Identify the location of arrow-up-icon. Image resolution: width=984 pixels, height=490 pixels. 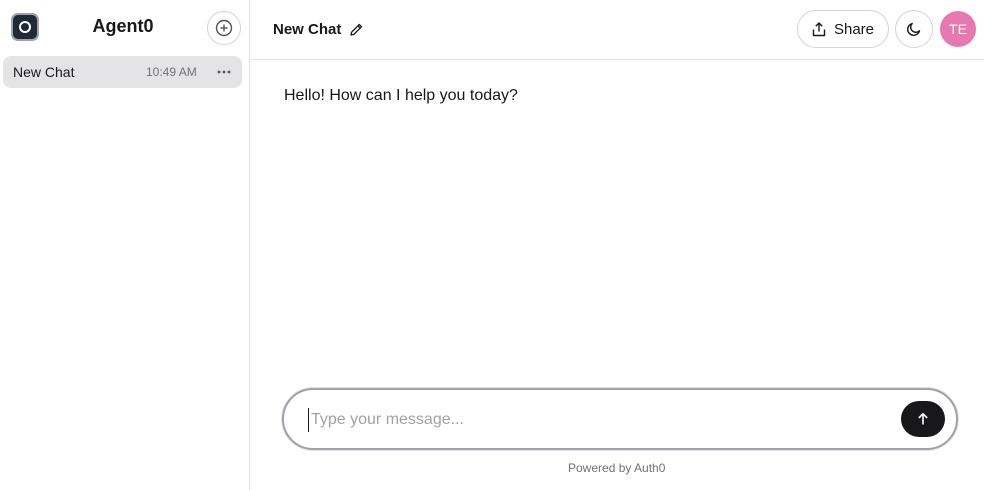
(923, 419).